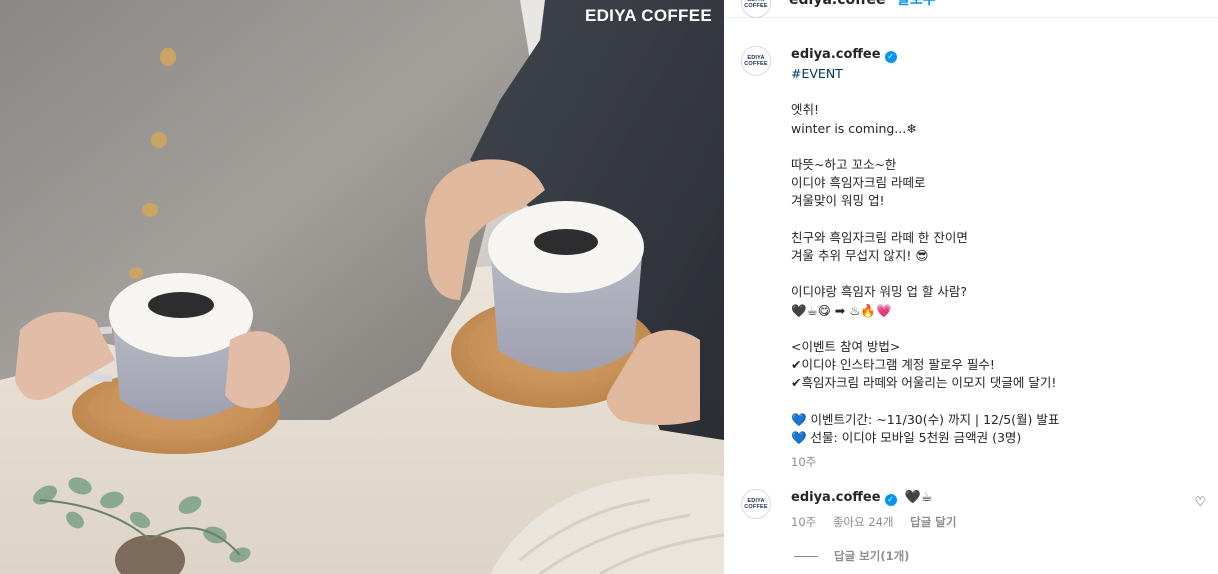 Image resolution: width=1218 pixels, height=574 pixels. I want to click on comment-timestamp: 10주, so click(803, 522).